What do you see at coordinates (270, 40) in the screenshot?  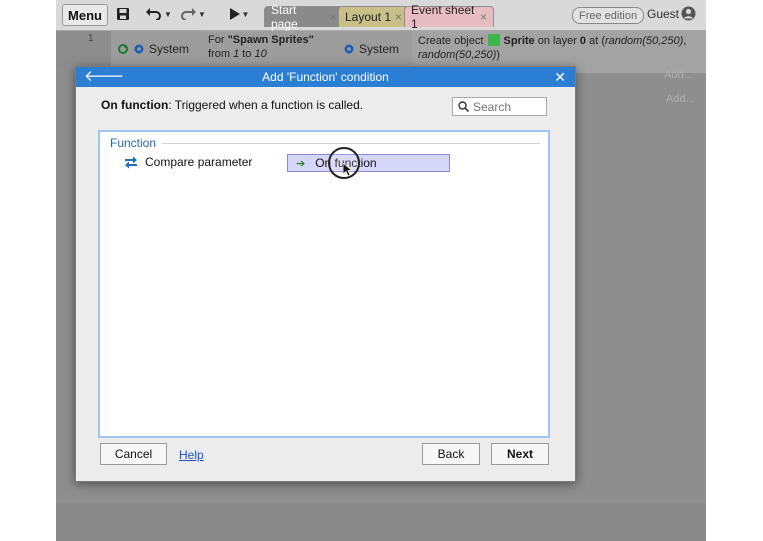 I see `for-loop-name: "Spawn Sprites"` at bounding box center [270, 40].